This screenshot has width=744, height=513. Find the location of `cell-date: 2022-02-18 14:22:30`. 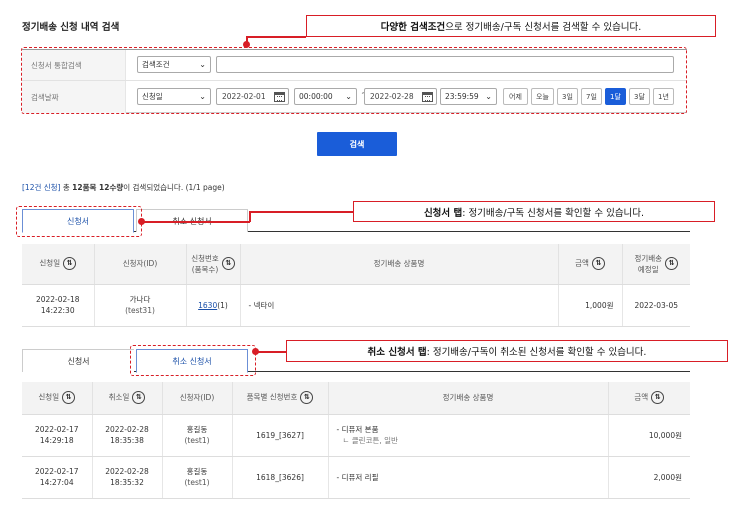

cell-date: 2022-02-18 14:22:30 is located at coordinates (58, 305).